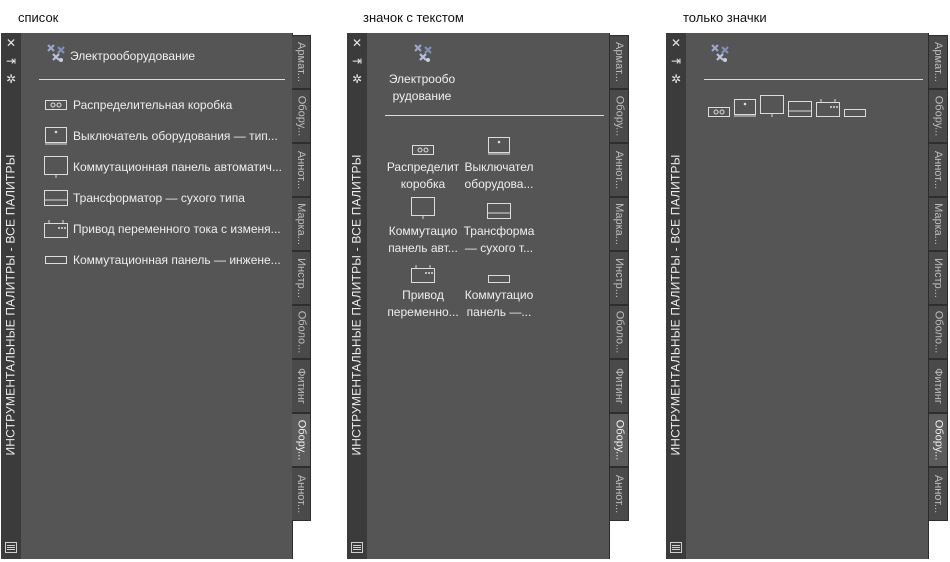 This screenshot has width=950, height=562. Describe the element at coordinates (132, 56) in the screenshot. I see `group-label: Электрооборудование` at that location.